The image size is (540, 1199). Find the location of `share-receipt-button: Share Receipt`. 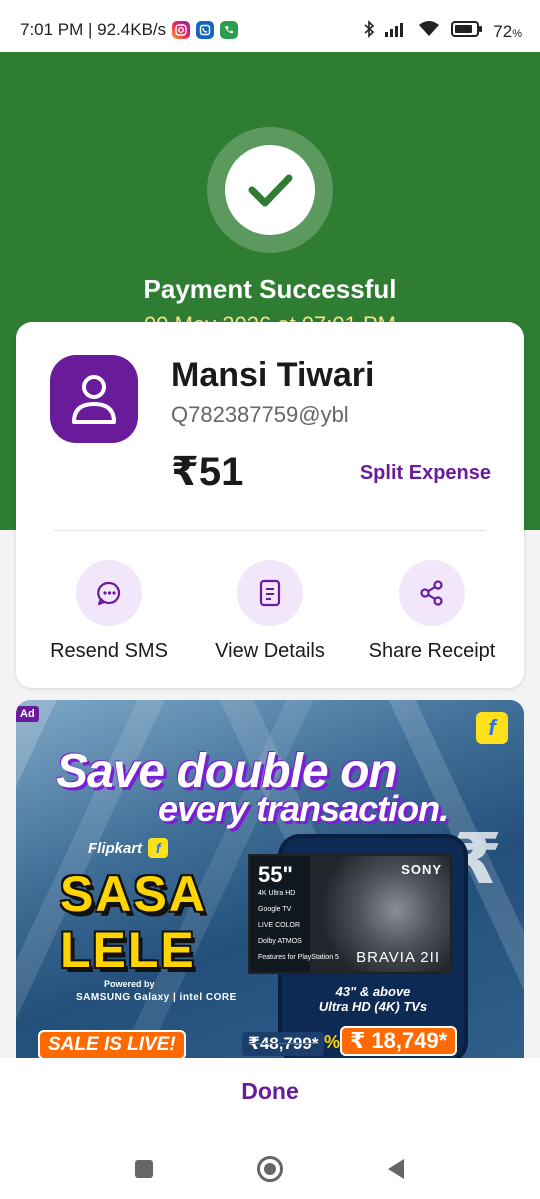

share-receipt-button: Share Receipt is located at coordinates (432, 611).